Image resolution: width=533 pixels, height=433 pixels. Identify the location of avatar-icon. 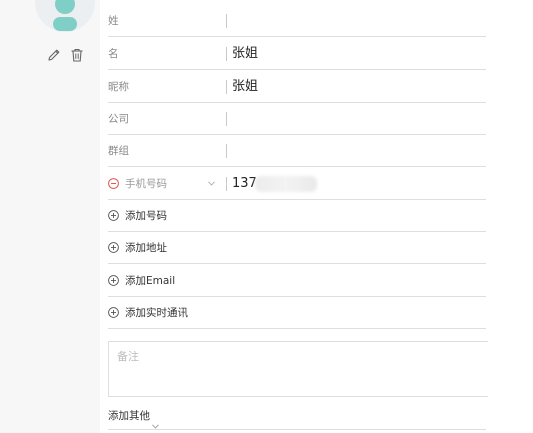
(65, 16).